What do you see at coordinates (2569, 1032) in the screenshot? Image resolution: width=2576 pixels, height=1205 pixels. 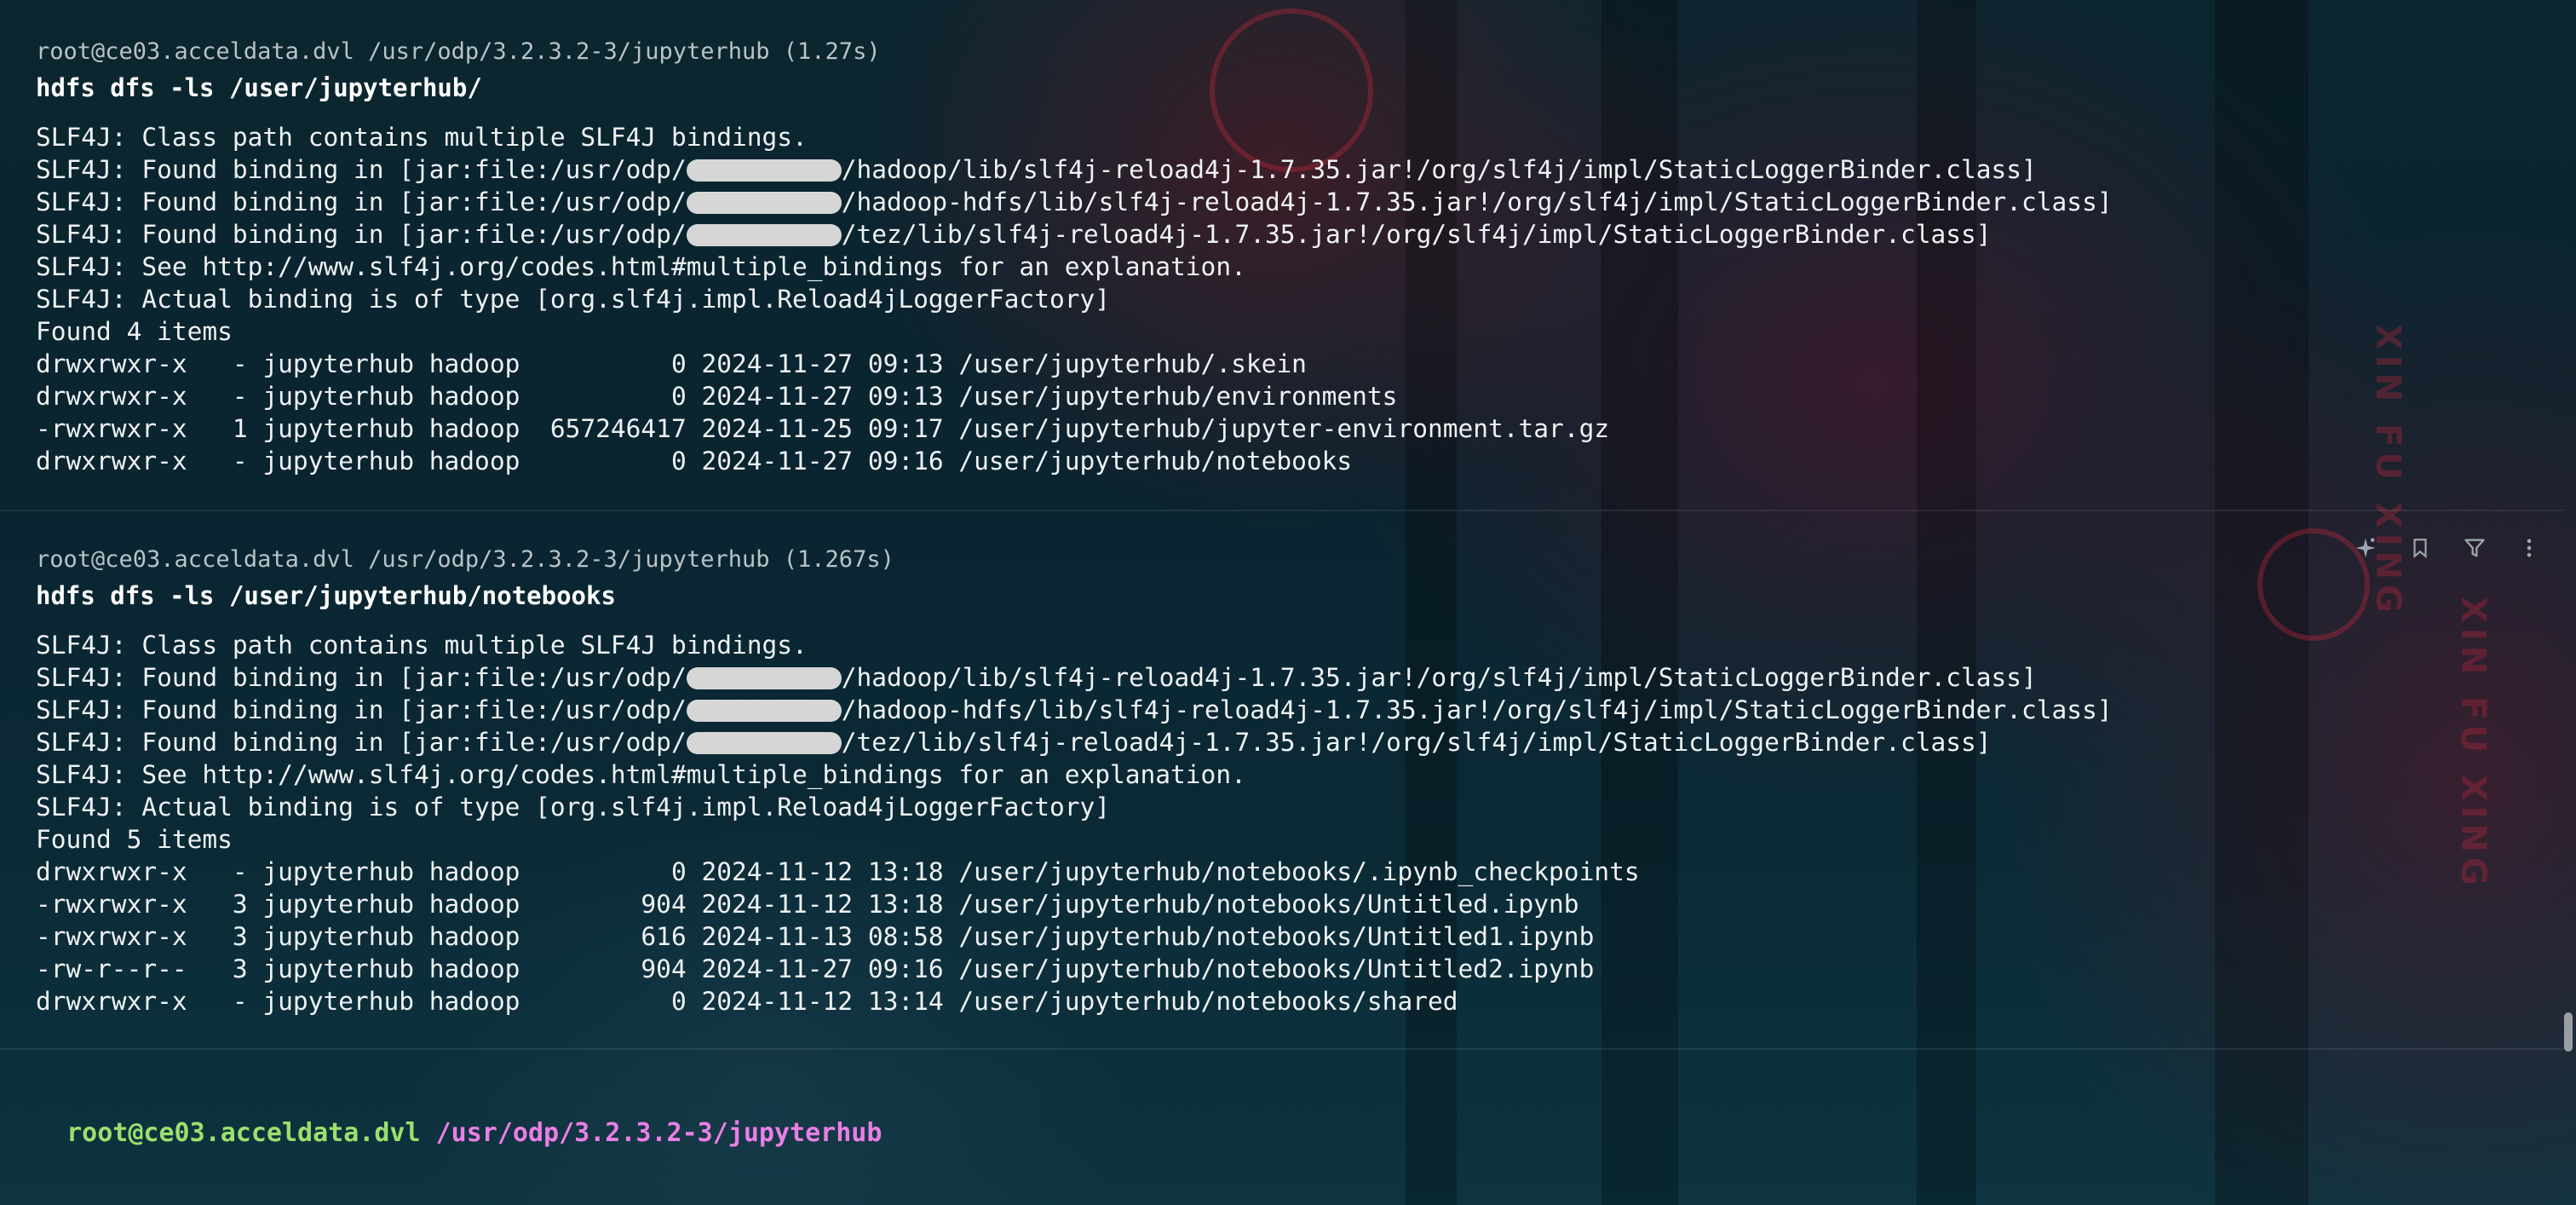 I see `scrollbar-thumb` at bounding box center [2569, 1032].